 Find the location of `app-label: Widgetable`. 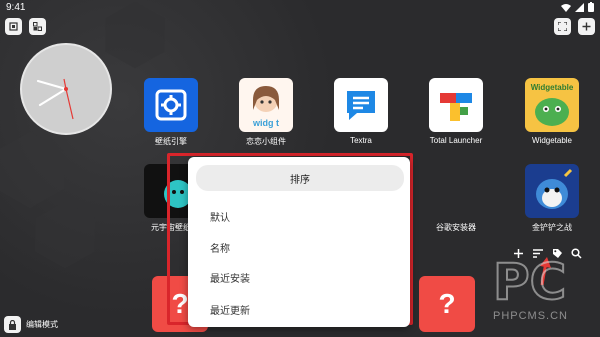

app-label: Widgetable is located at coordinates (552, 140).